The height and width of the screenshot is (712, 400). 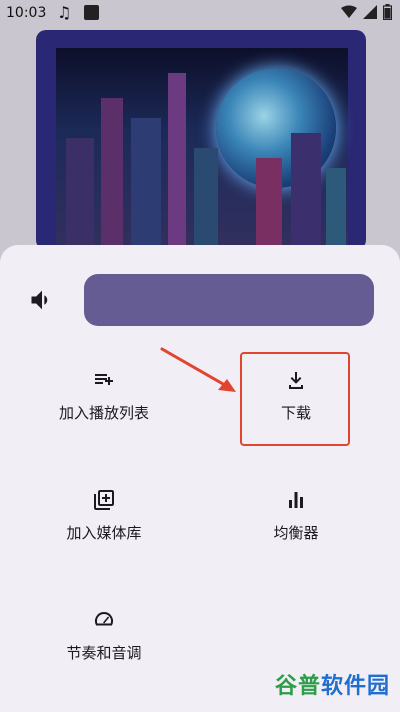 I want to click on tempo-pitch-button: 节奏和音调, so click(x=104, y=653).